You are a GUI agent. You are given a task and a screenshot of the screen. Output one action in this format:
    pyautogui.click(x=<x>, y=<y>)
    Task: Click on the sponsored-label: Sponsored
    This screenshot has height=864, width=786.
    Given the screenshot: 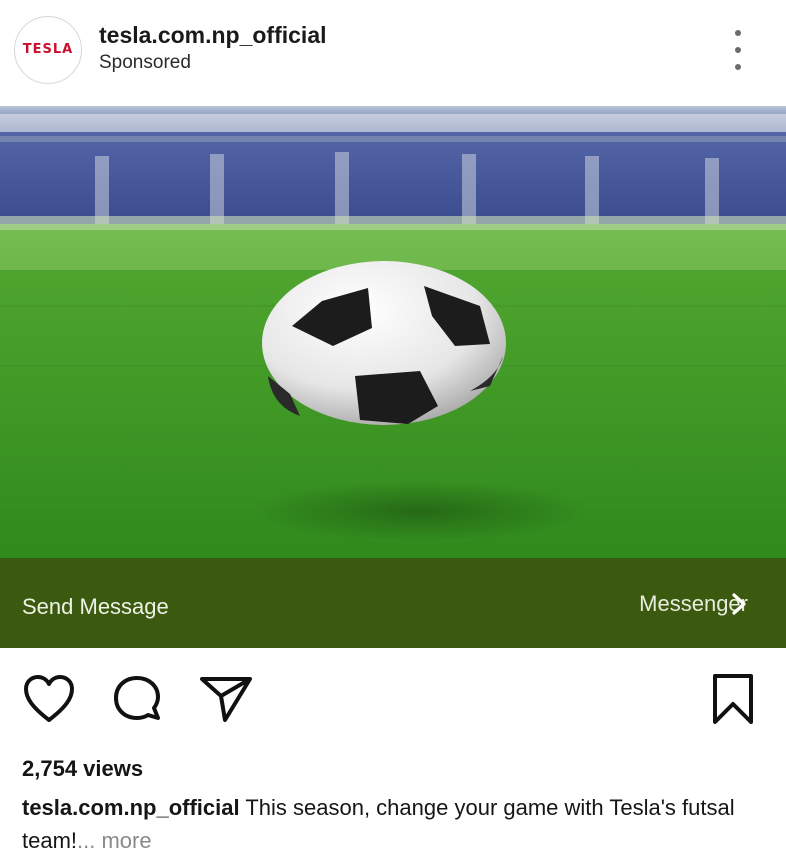 What is the action you would take?
    pyautogui.click(x=145, y=62)
    